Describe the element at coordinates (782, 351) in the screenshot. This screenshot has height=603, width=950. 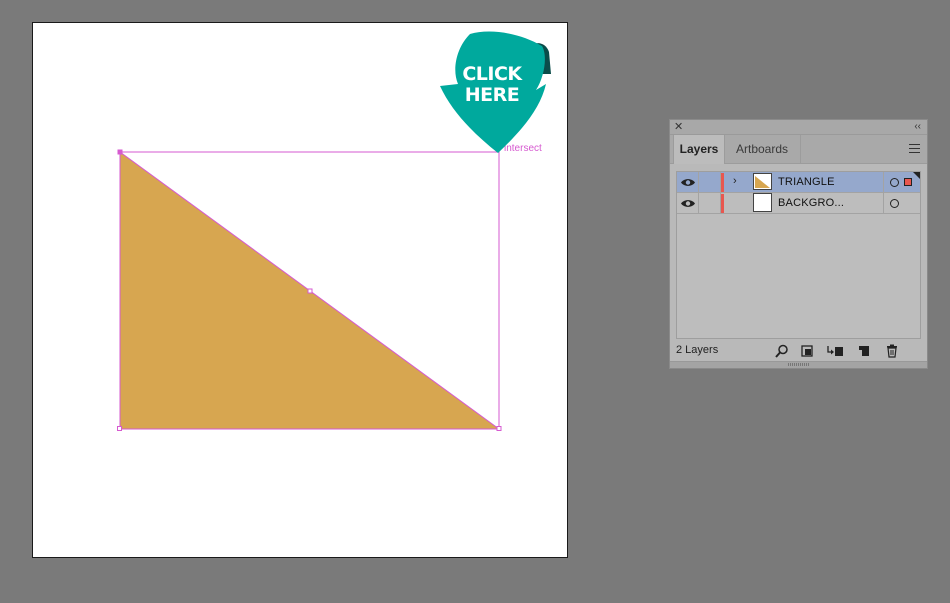
I see `locate-object-icon` at that location.